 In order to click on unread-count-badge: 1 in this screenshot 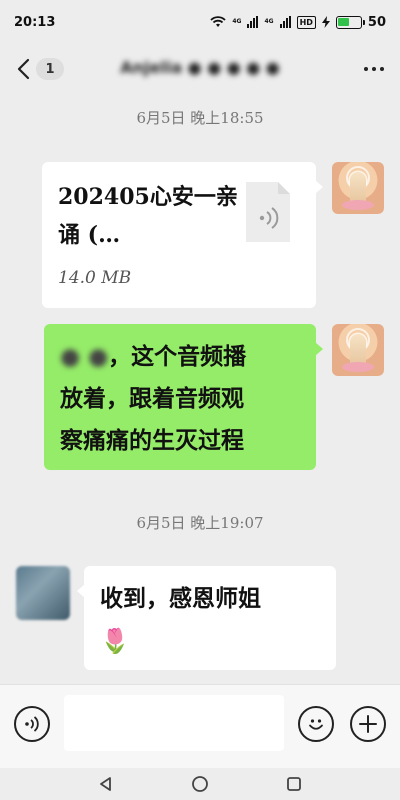, I will do `click(50, 69)`.